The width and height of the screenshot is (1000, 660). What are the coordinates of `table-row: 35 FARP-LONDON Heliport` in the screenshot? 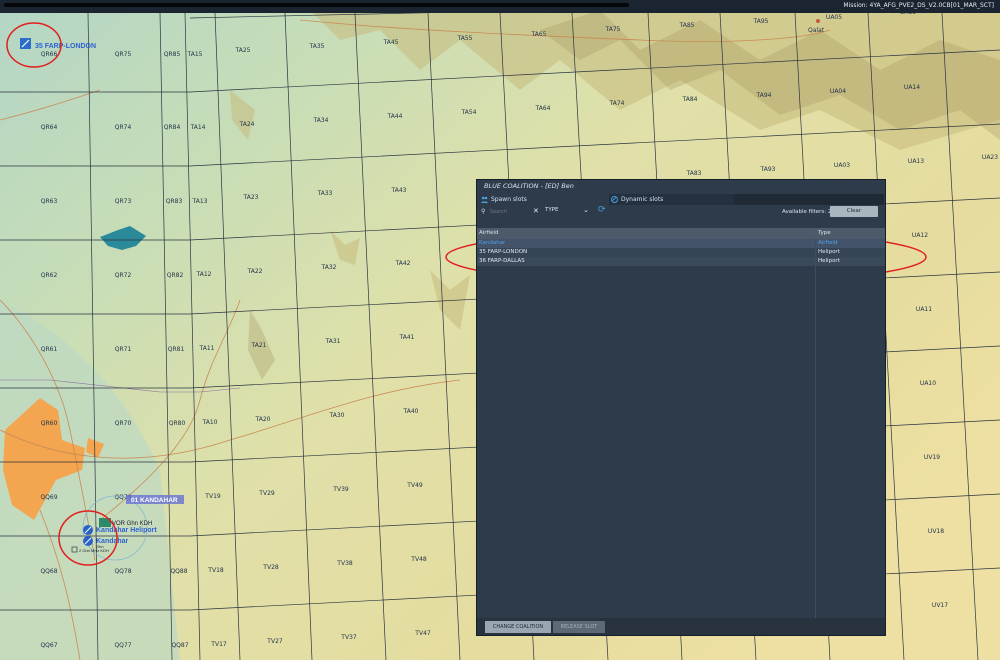 It's located at (681, 252).